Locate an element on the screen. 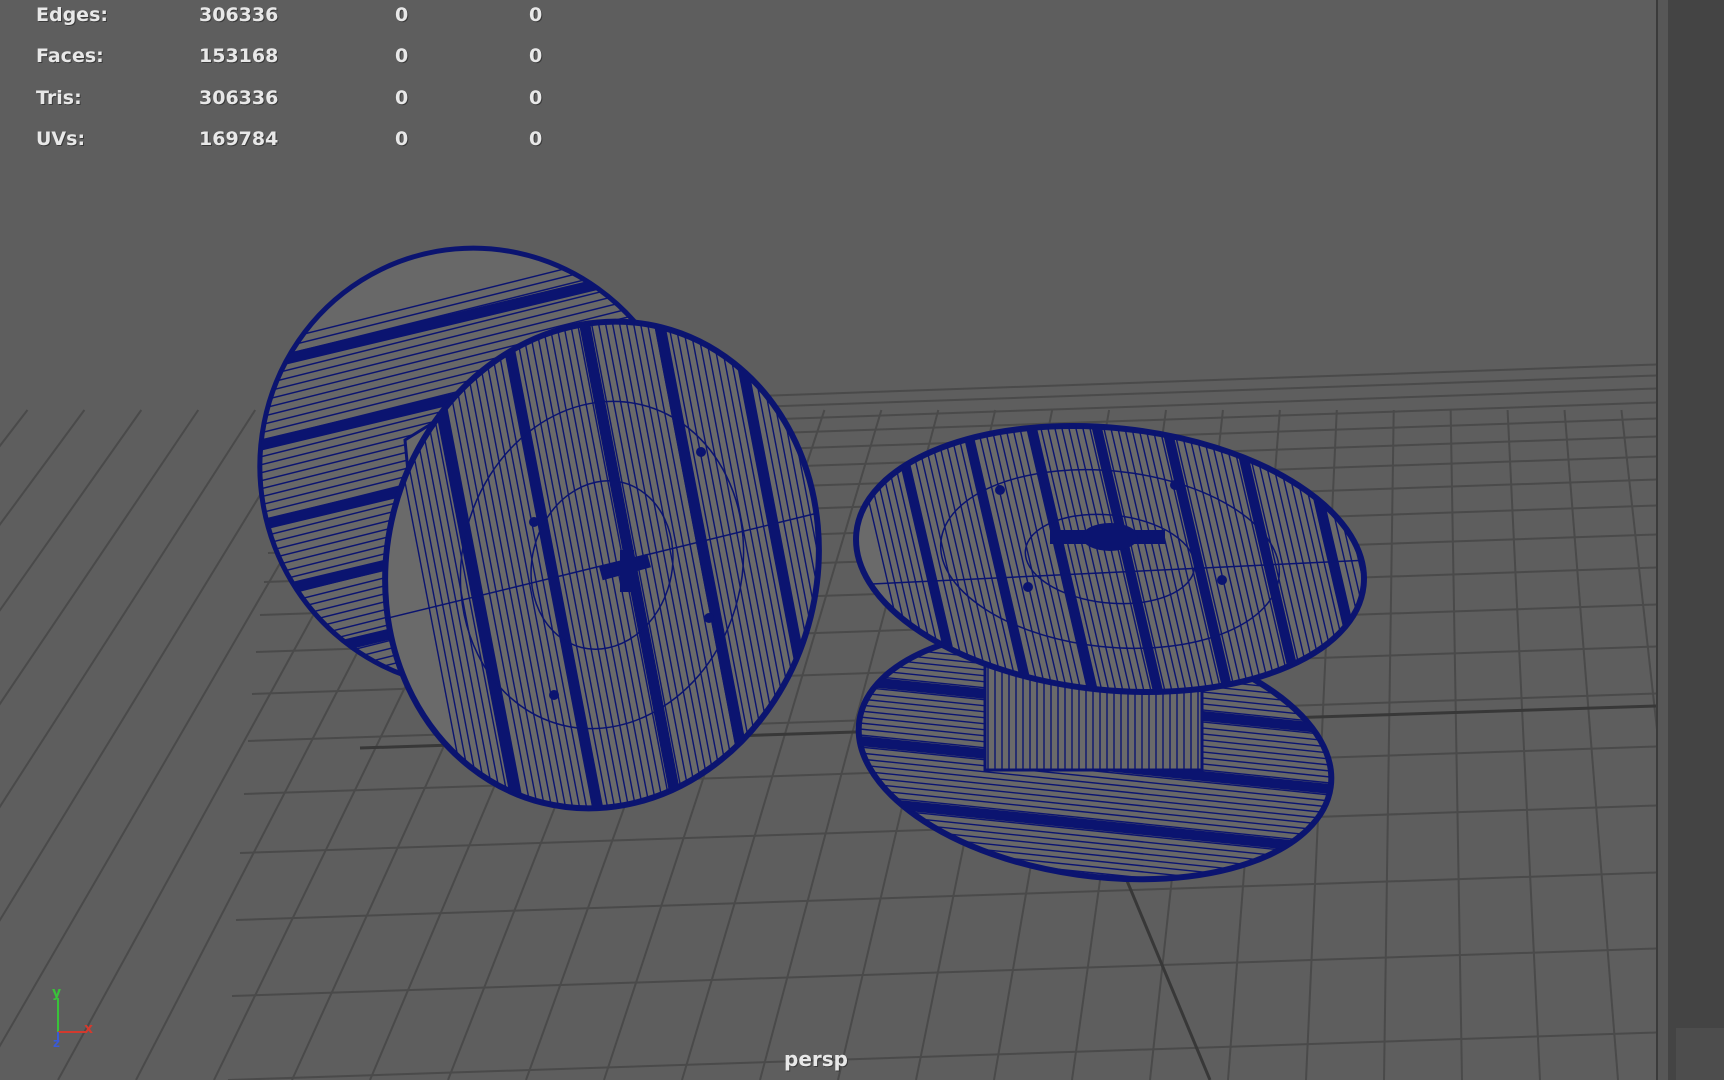 The height and width of the screenshot is (1080, 1724). axis-x-label: x is located at coordinates (88, 1029).